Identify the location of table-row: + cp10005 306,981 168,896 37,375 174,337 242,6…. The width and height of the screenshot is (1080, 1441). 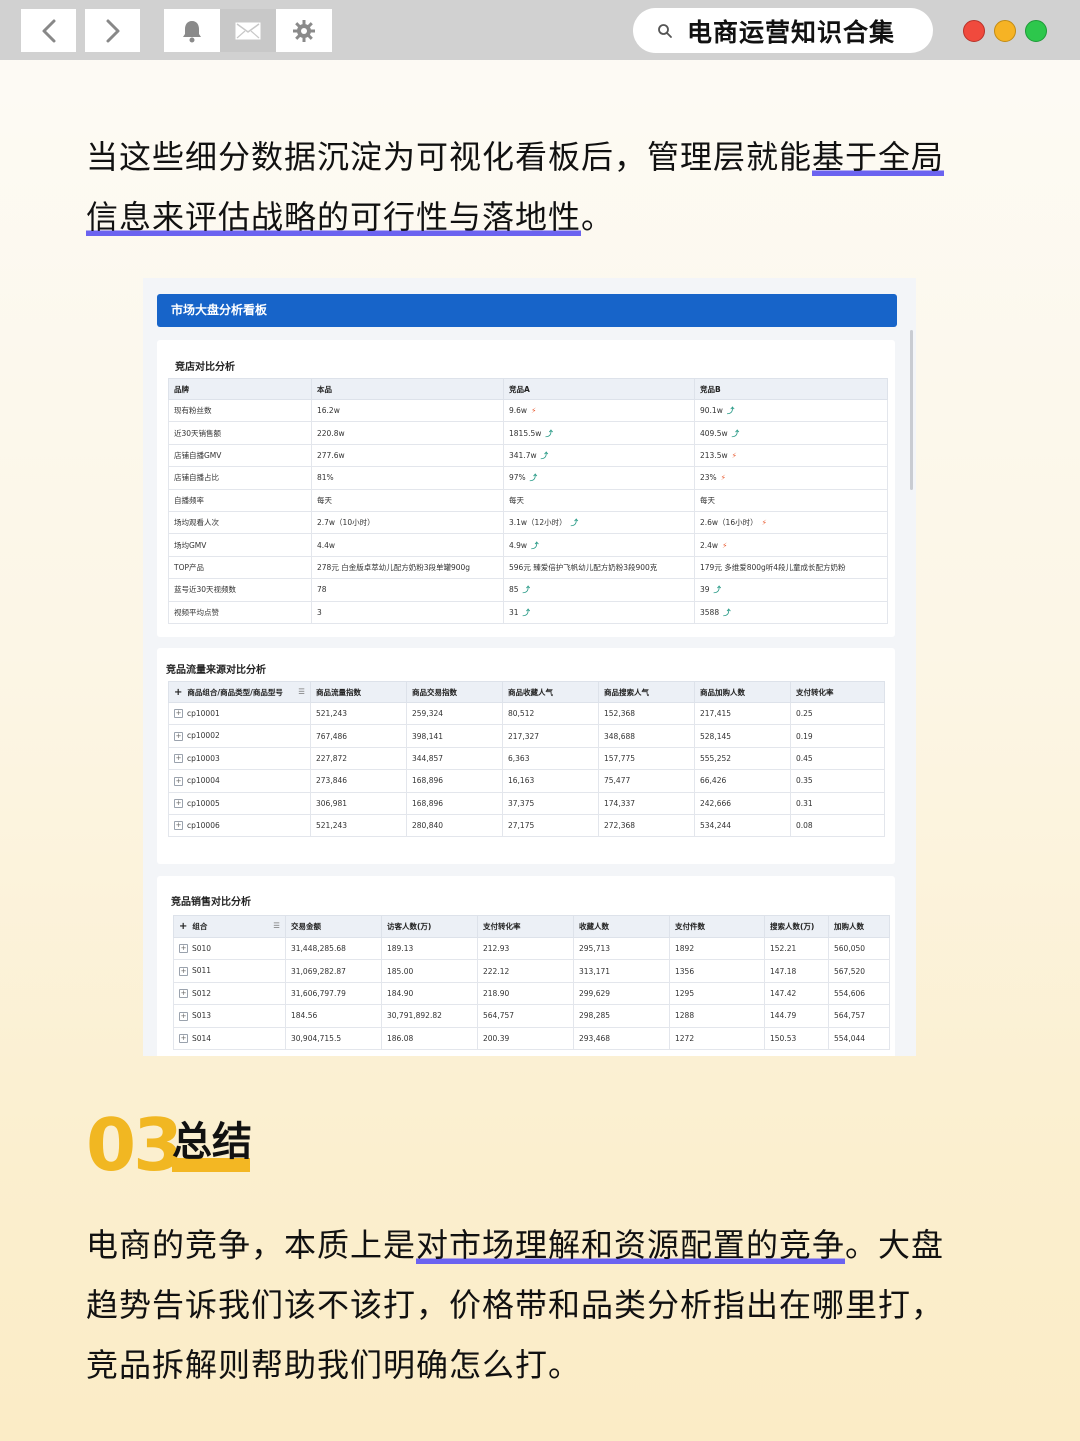
(526, 803).